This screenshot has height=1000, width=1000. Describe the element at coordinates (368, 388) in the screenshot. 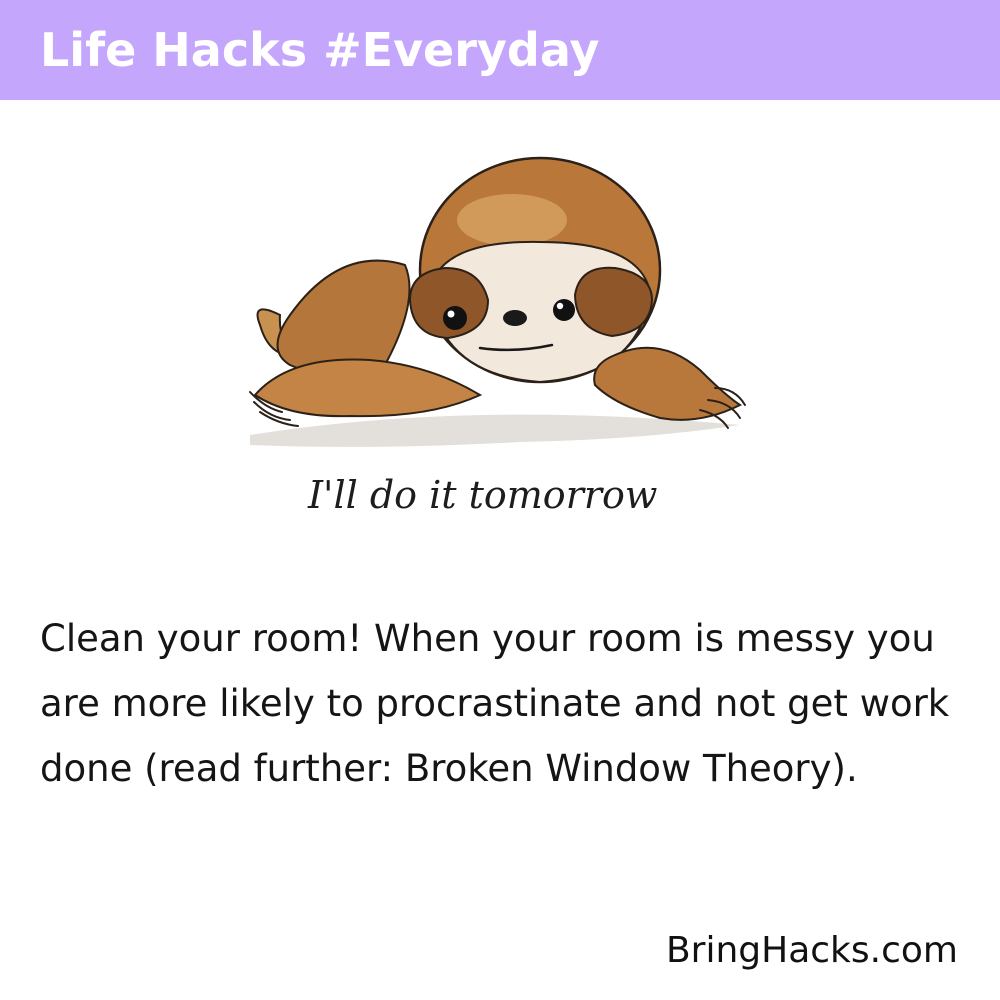

I see `sloth-lower-body` at that location.